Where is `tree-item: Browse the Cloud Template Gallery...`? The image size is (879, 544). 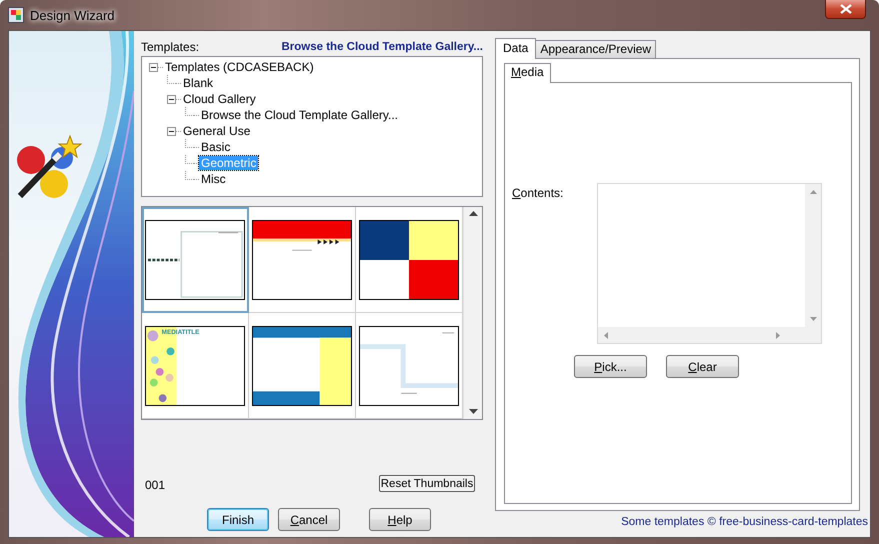
tree-item: Browse the Cloud Template Gallery... is located at coordinates (299, 115).